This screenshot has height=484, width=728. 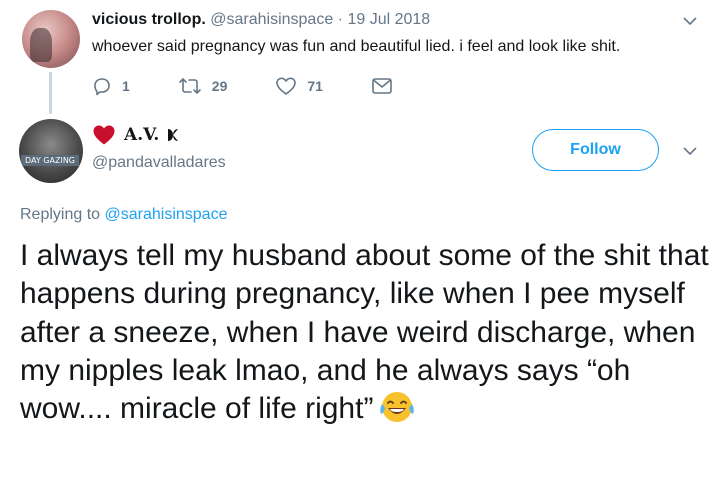 What do you see at coordinates (50, 160) in the screenshot?
I see `avatar-tag: DAY GAZING` at bounding box center [50, 160].